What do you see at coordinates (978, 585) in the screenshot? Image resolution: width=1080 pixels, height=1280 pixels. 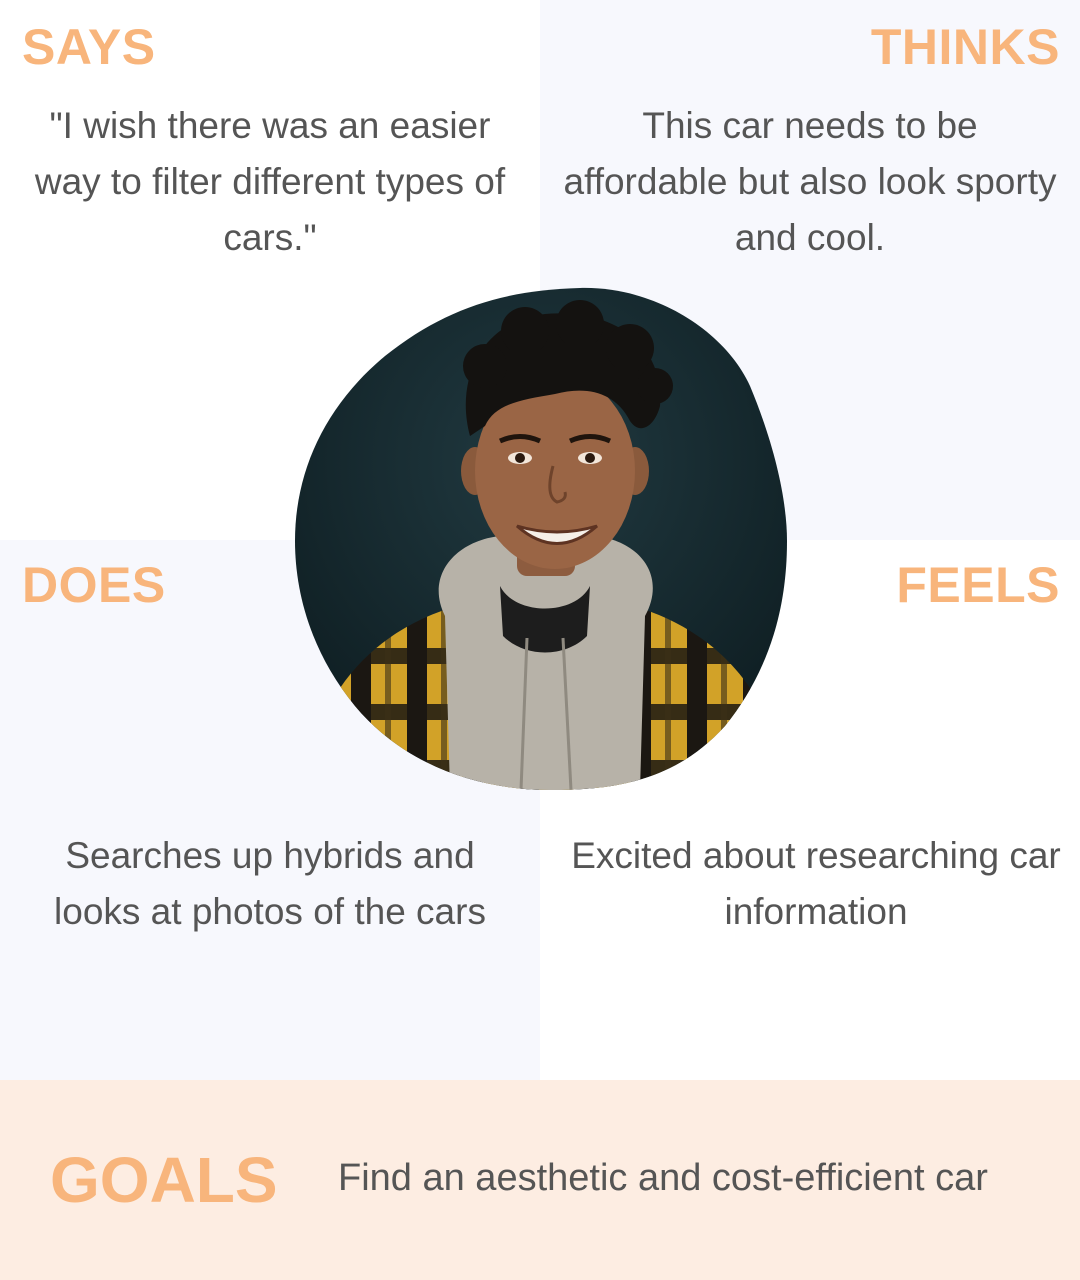 I see `feels-heading: FEELS` at bounding box center [978, 585].